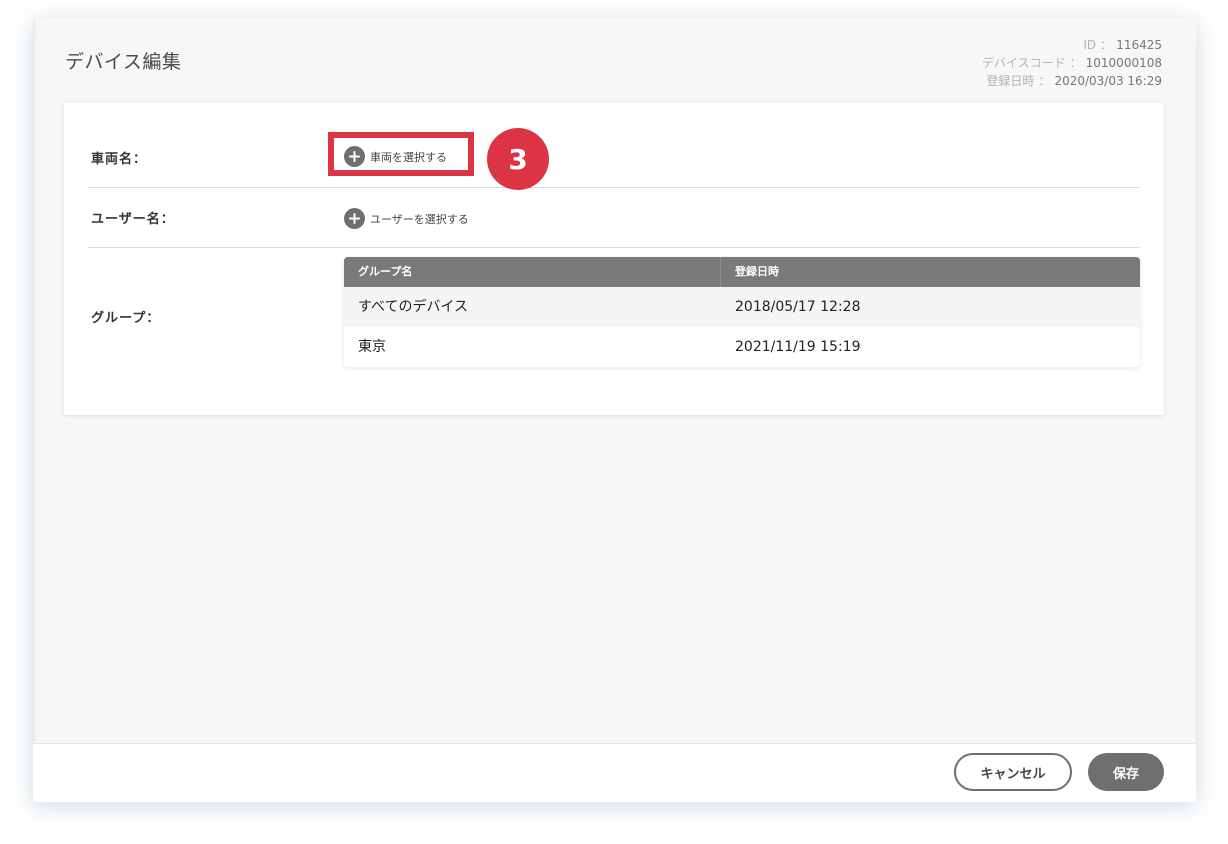 The height and width of the screenshot is (844, 1228). I want to click on meta-device-code-label: デバイスコード, so click(1023, 63).